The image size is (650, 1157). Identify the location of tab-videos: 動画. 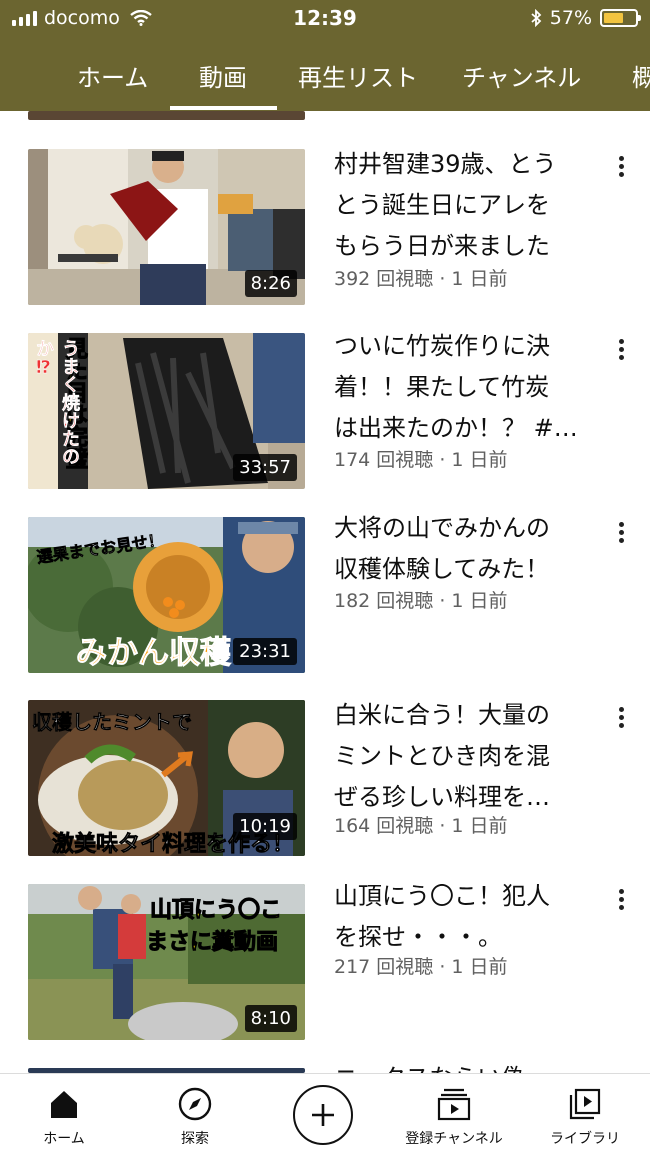
(223, 75).